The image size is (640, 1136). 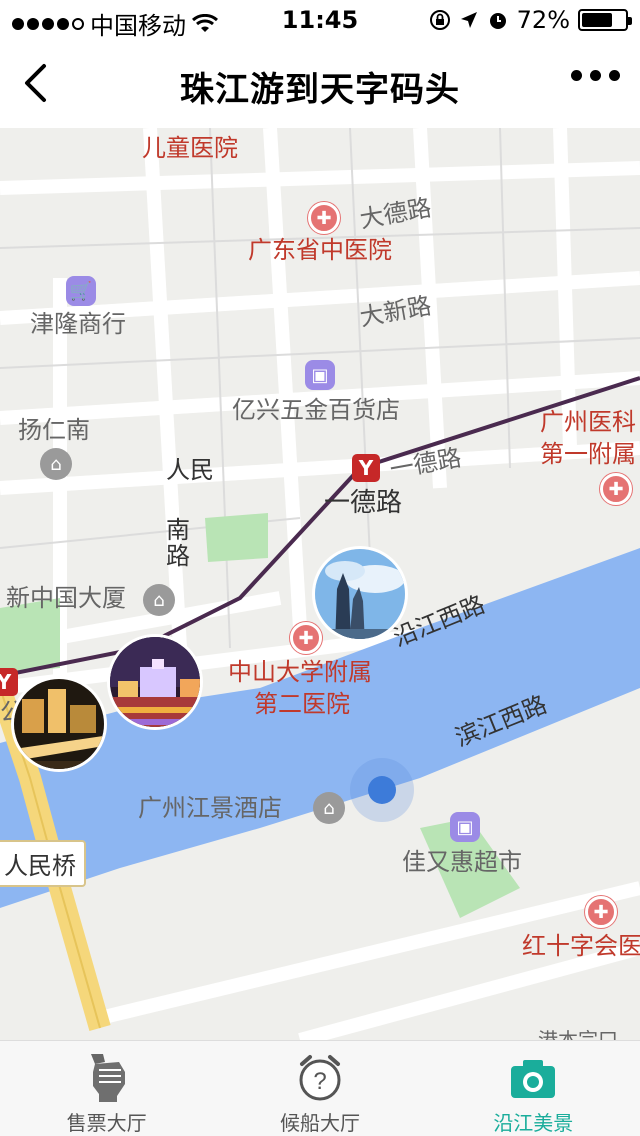 I want to click on orientation-lock-icon, so click(x=439, y=20).